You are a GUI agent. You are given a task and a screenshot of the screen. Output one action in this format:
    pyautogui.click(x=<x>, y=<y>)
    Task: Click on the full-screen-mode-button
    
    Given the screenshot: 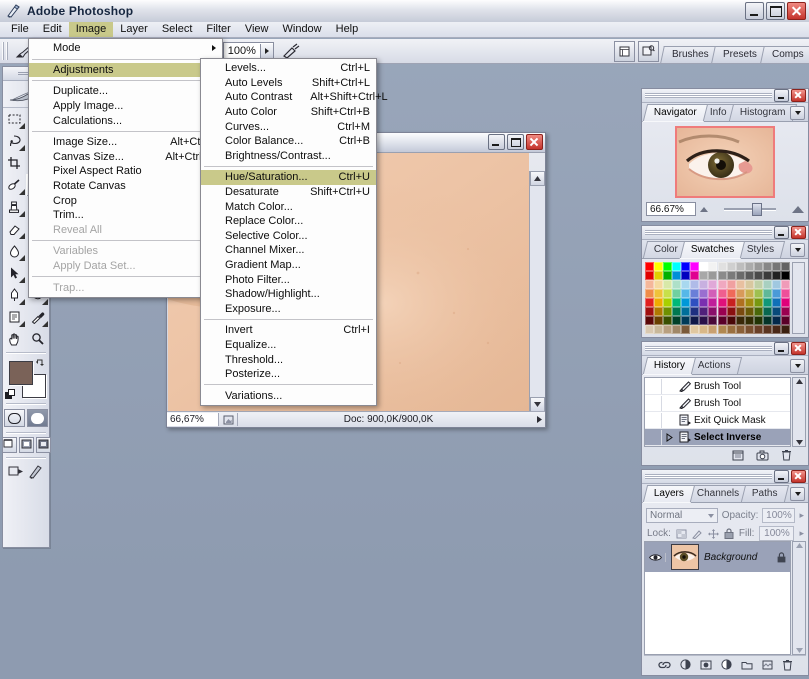 What is the action you would take?
    pyautogui.click(x=43, y=445)
    